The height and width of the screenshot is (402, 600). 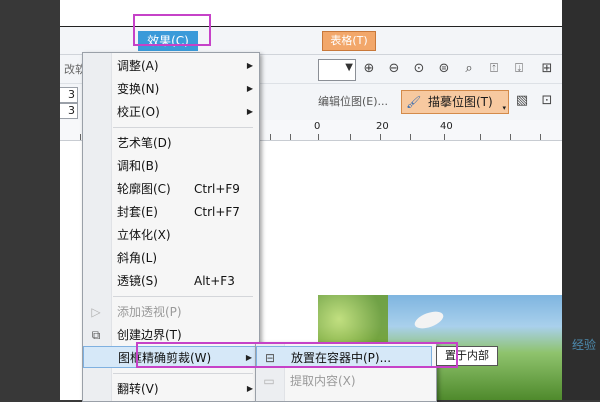 What do you see at coordinates (96, 335) in the screenshot?
I see `boundary-icon: ⧉` at bounding box center [96, 335].